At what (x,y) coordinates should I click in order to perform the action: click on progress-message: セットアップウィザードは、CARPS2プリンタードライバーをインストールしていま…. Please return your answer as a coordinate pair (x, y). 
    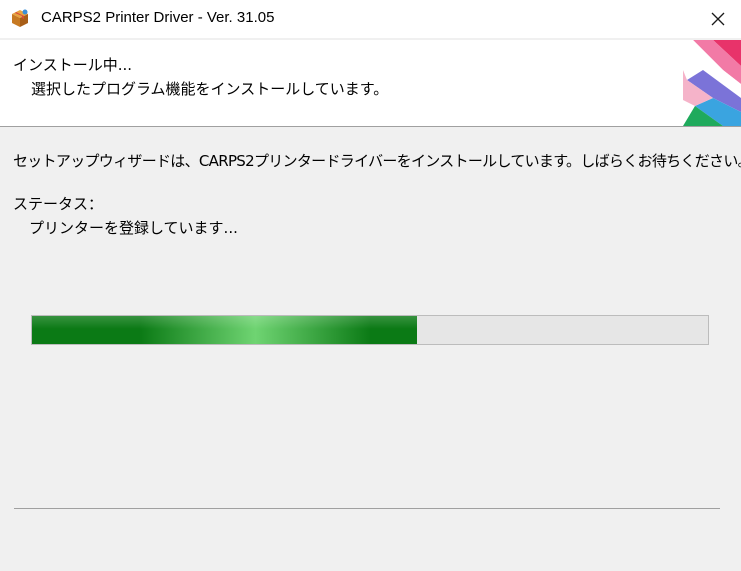
    Looking at the image, I should click on (377, 161).